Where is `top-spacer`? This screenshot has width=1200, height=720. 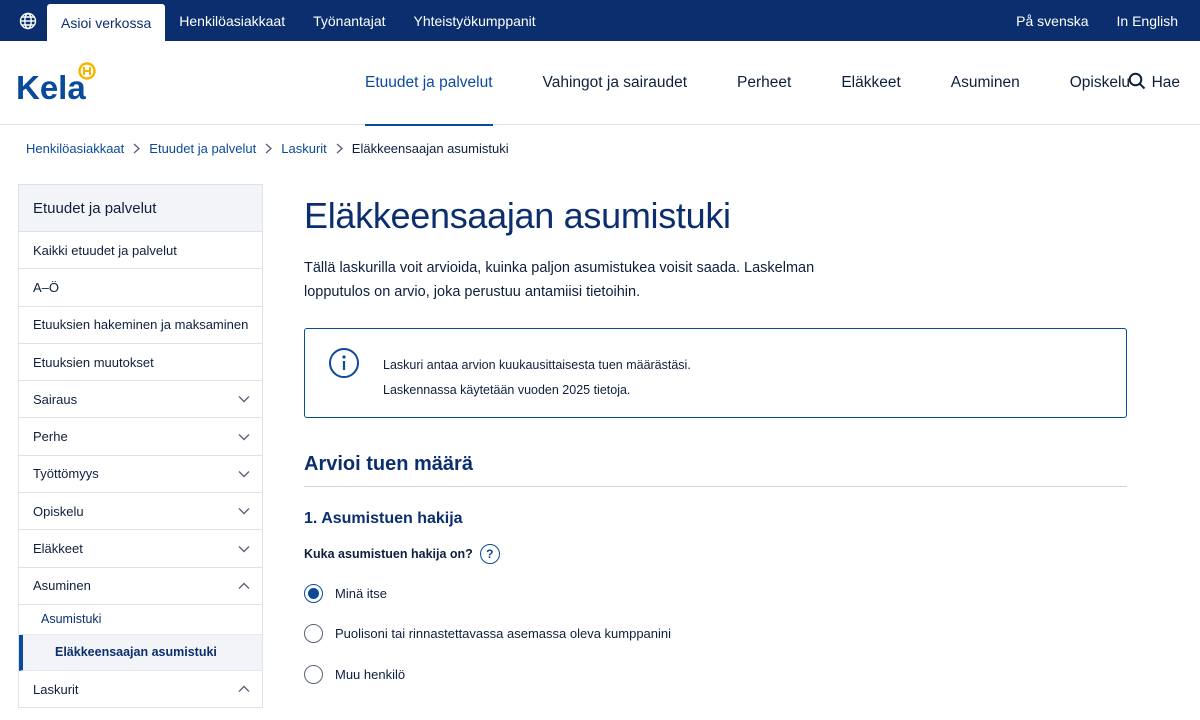 top-spacer is located at coordinates (776, 20).